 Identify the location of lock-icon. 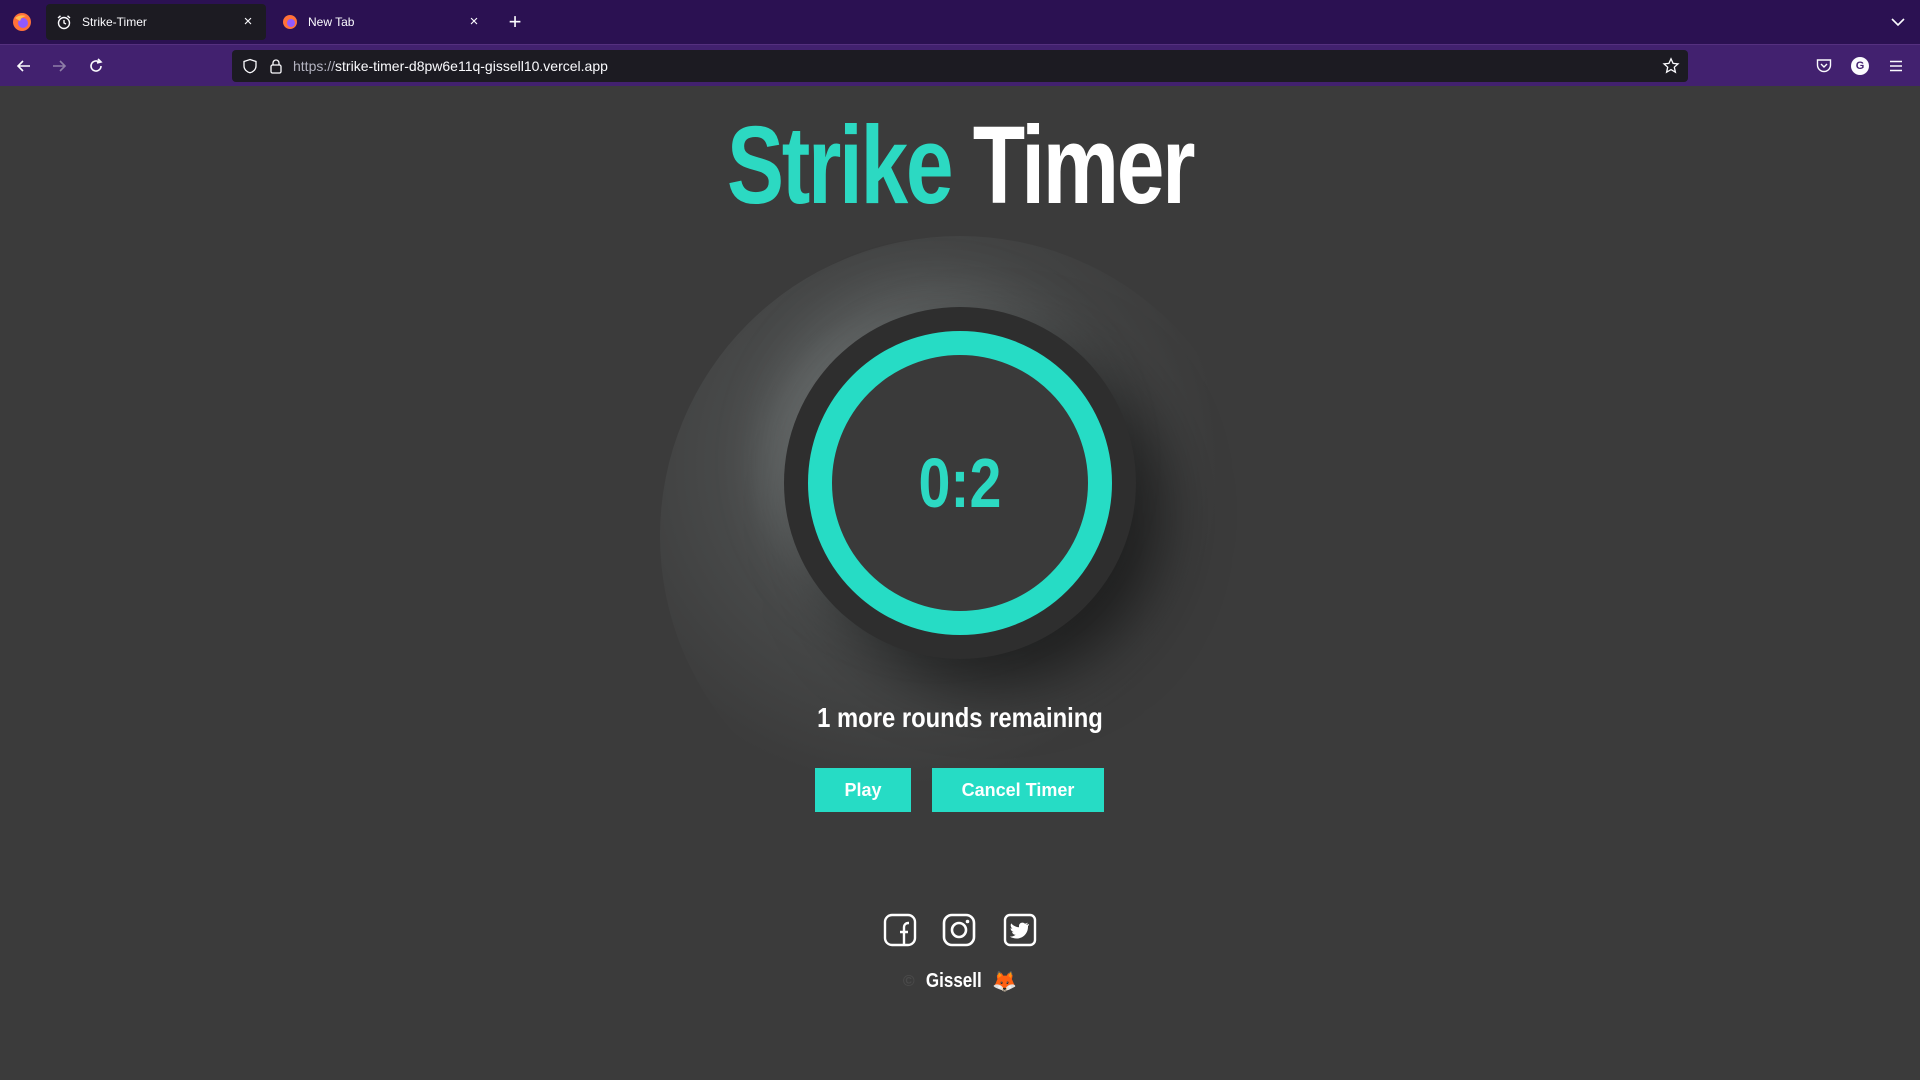
(276, 66).